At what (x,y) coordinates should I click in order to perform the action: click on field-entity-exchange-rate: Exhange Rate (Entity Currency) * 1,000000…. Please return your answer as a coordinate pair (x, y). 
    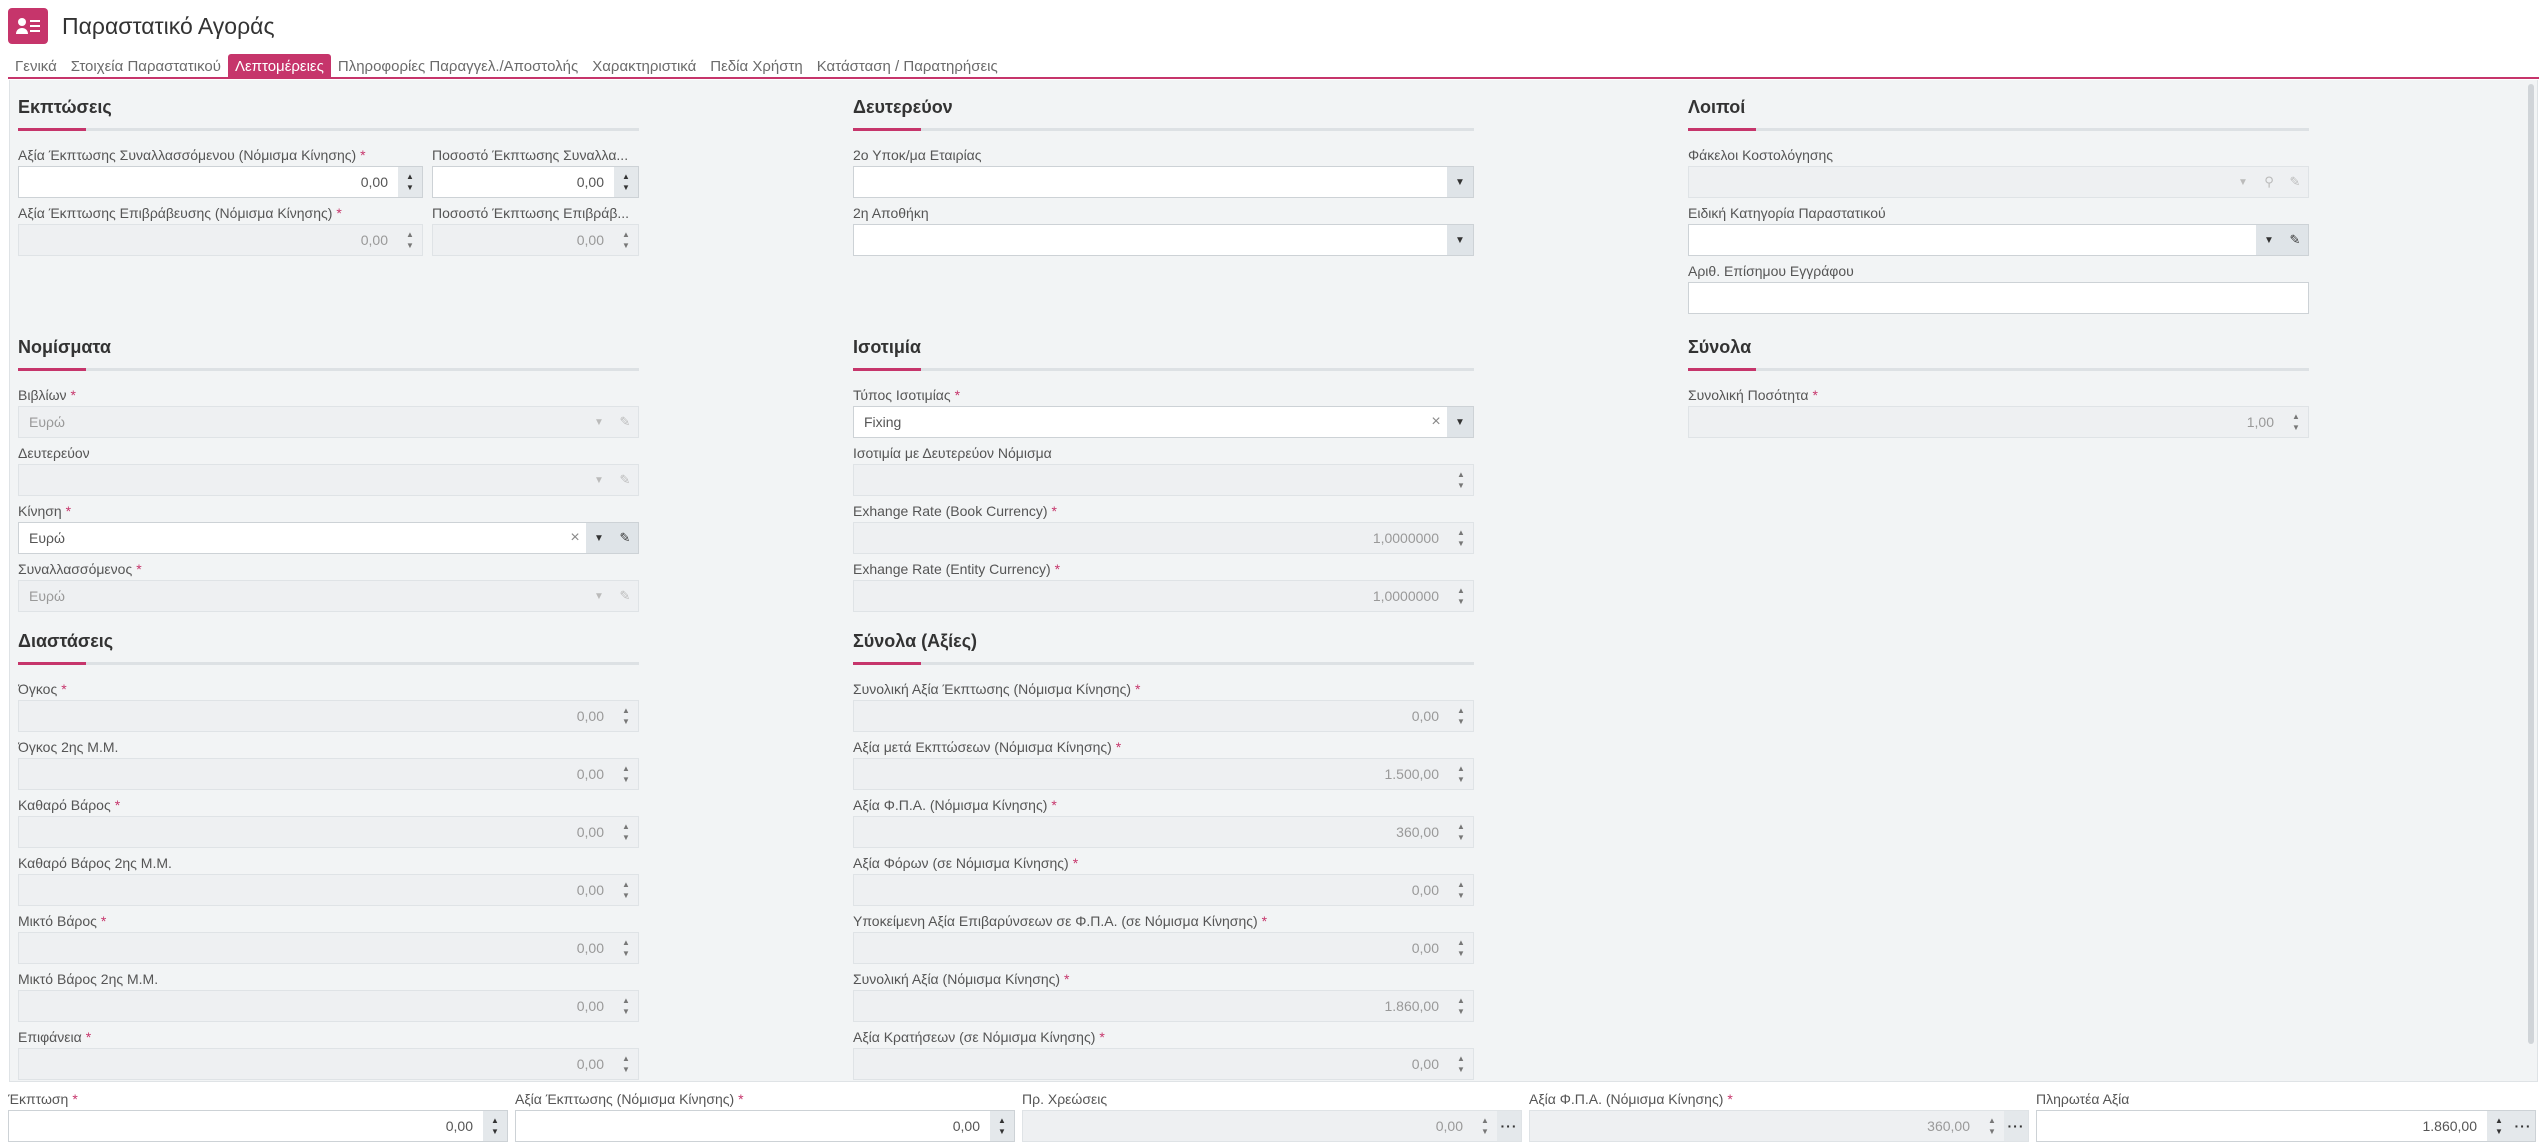
    Looking at the image, I should click on (1163, 586).